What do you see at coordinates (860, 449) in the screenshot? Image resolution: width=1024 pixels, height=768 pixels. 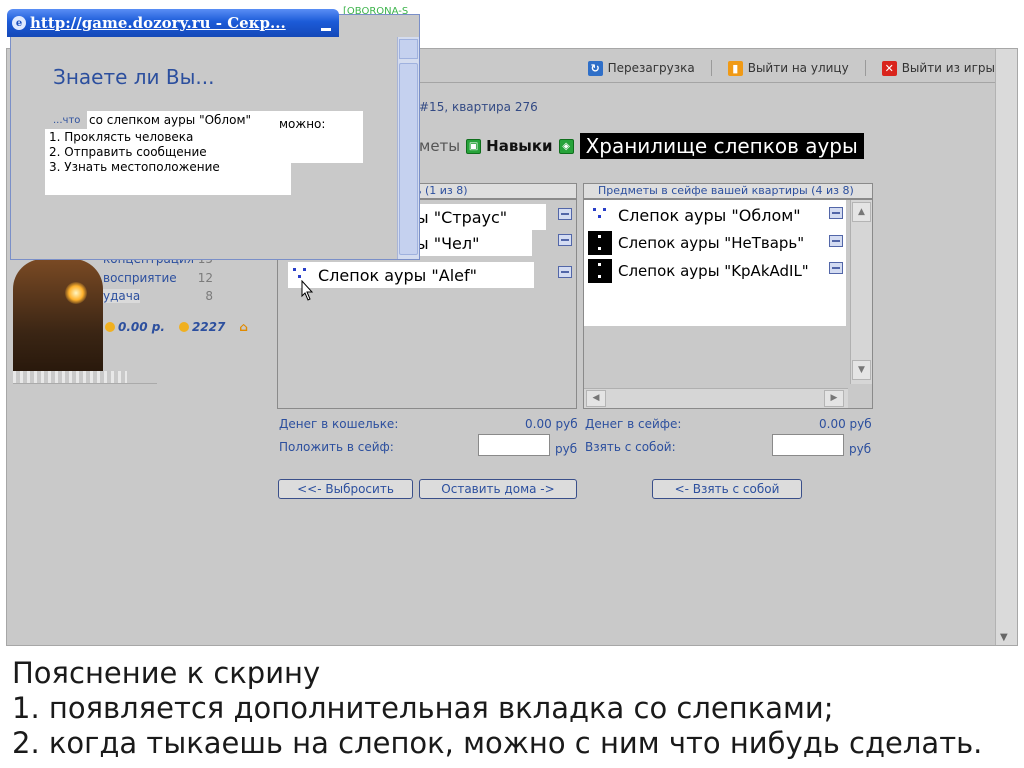 I see `take-with-unit: руб` at bounding box center [860, 449].